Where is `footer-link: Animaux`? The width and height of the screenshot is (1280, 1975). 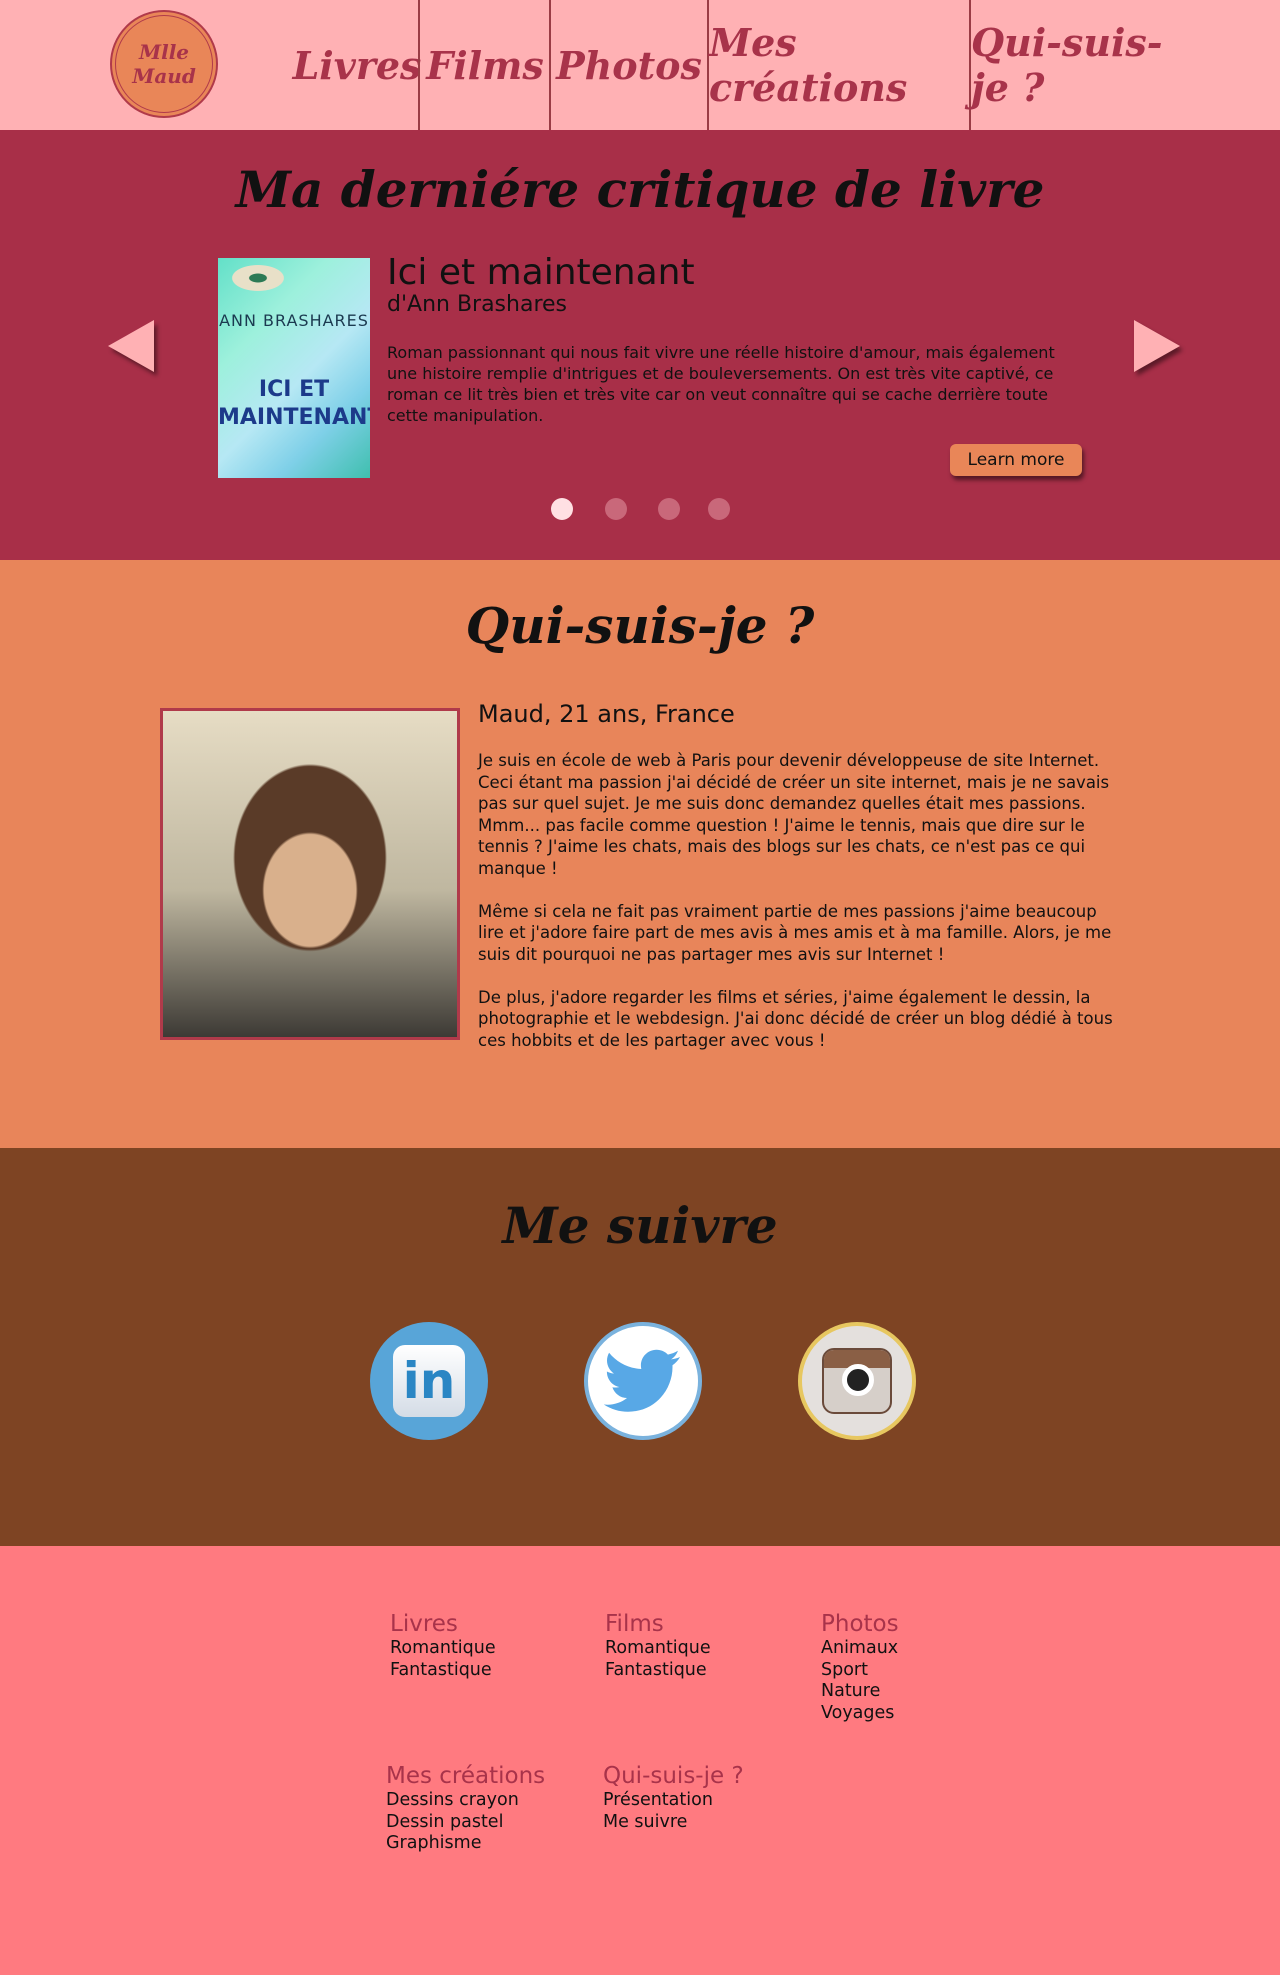
footer-link: Animaux is located at coordinates (860, 1649).